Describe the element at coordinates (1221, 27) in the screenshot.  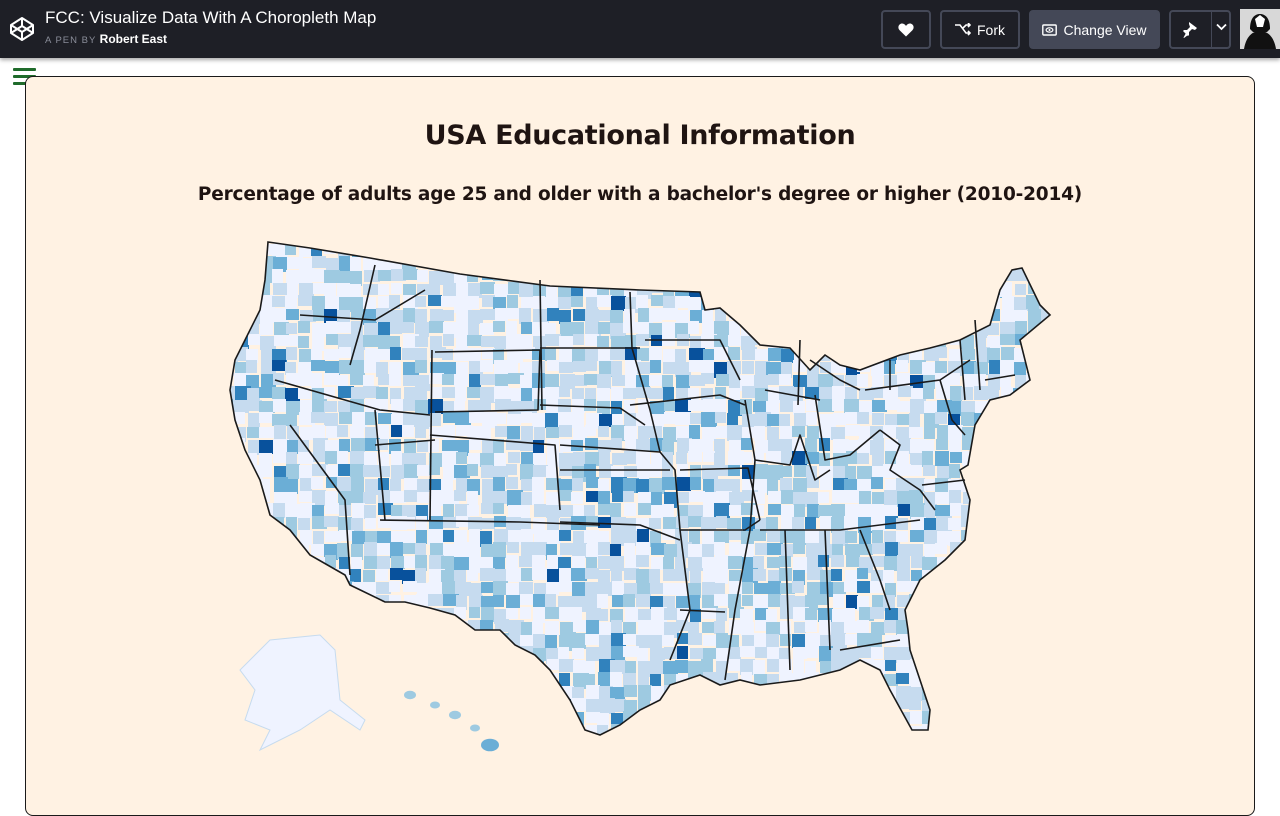
I see `chevron-down-icon` at that location.